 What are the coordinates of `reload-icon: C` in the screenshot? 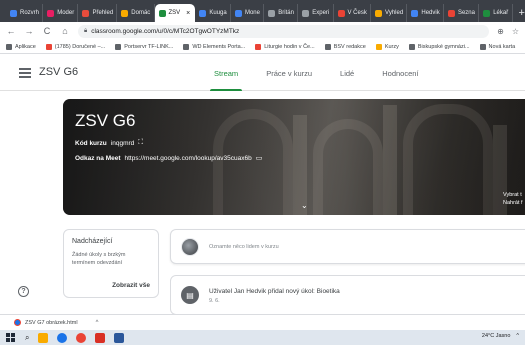 It's located at (47, 31).